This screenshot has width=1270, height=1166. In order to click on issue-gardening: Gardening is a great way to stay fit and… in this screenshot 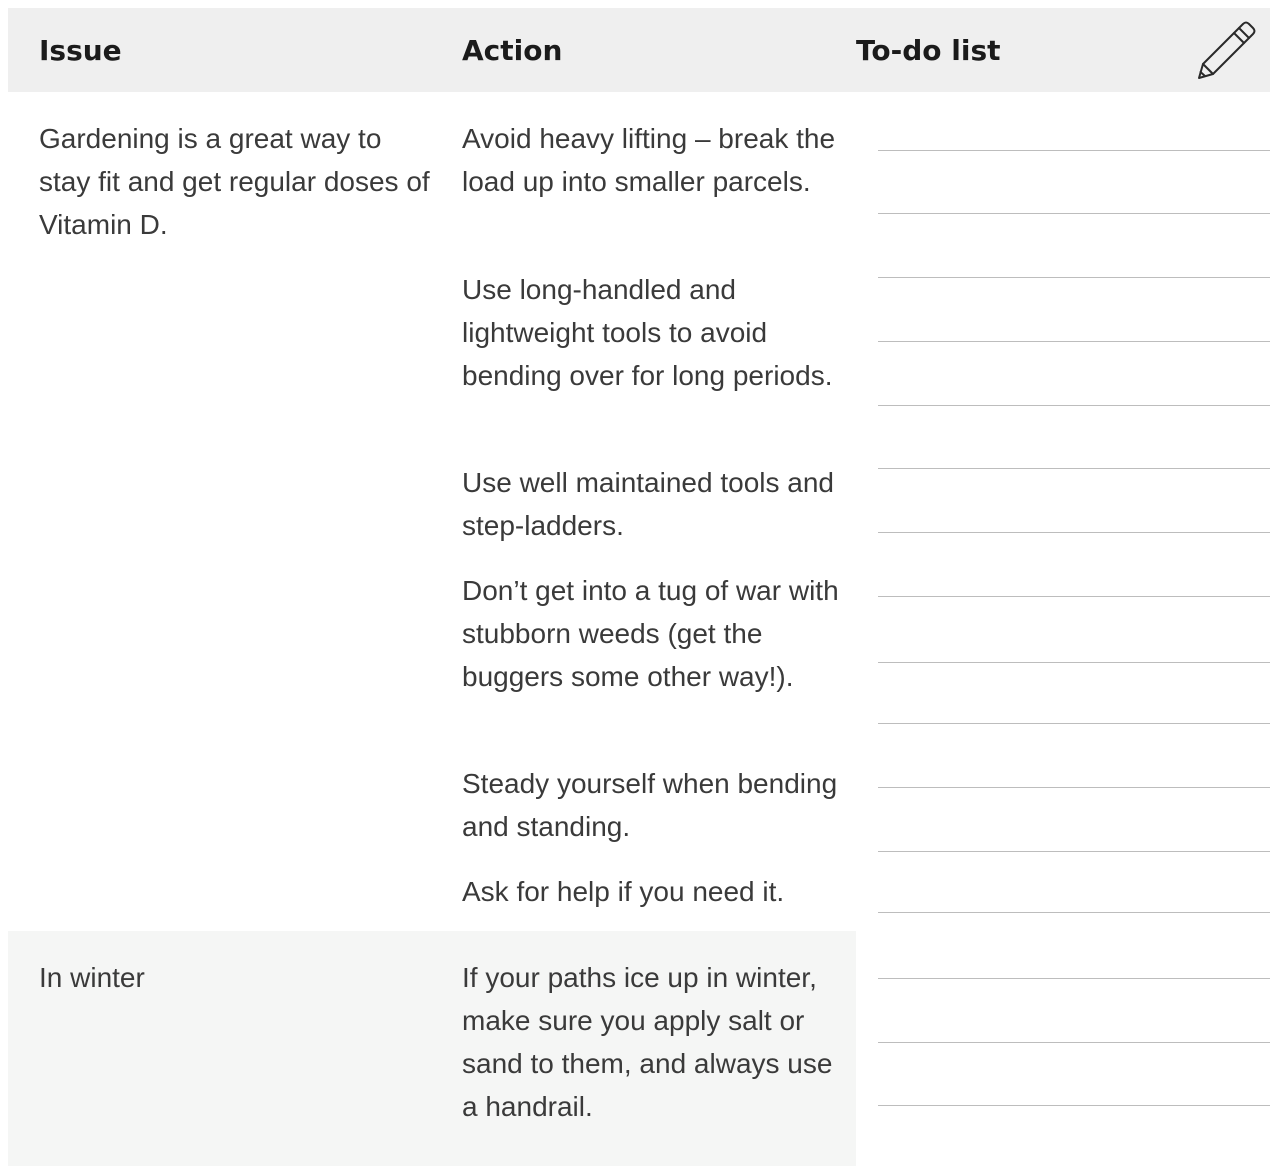, I will do `click(234, 181)`.